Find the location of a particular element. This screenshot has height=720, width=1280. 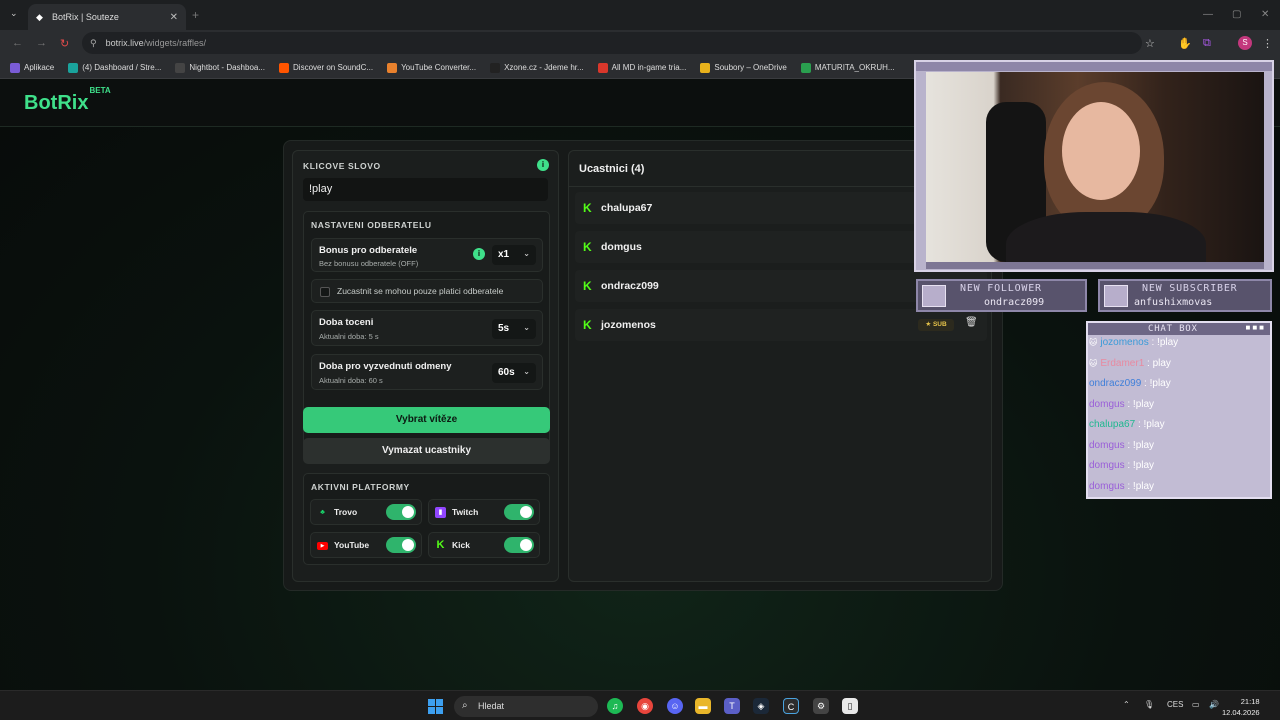

bookmark-item: Soubory – OneDrive is located at coordinates (743, 67).